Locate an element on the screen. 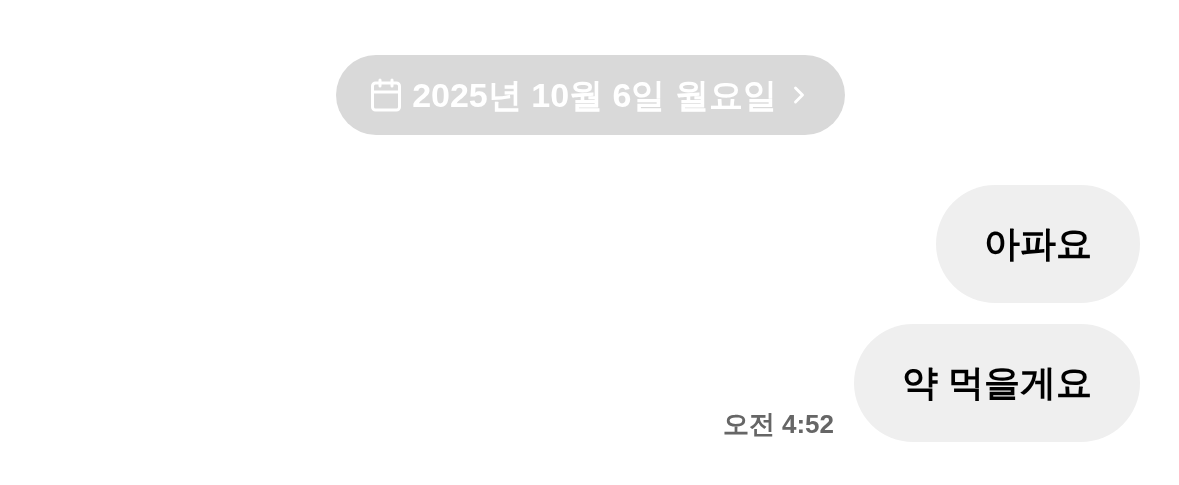  message-bubble: 아파요 is located at coordinates (1038, 244).